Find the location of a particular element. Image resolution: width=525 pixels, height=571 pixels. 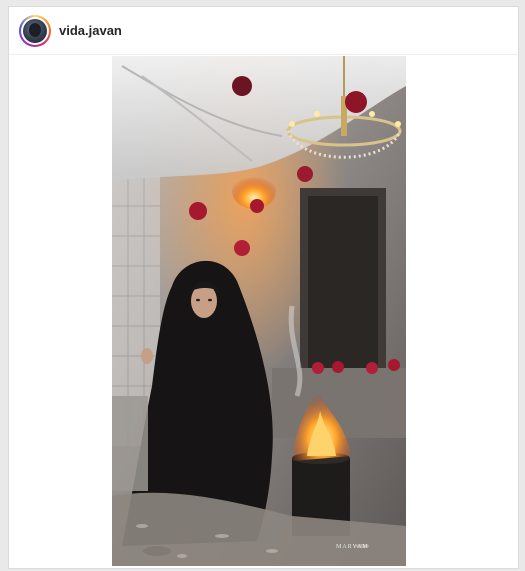

photo-watermark: MARYAM is located at coordinates (352, 547).